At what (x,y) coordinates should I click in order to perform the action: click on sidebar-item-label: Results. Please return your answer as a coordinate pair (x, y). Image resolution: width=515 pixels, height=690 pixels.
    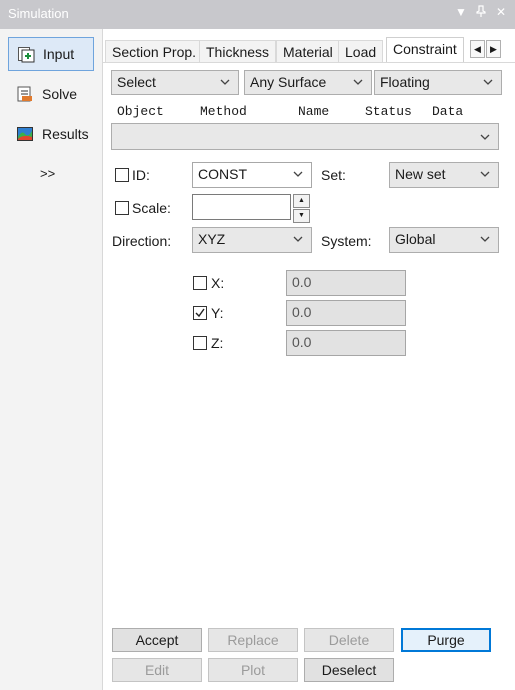
    Looking at the image, I should click on (65, 134).